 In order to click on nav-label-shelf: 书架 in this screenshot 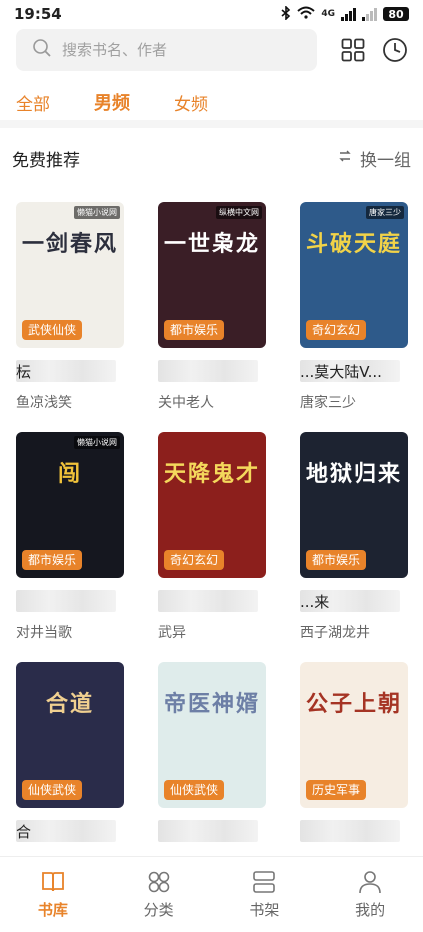, I will do `click(264, 910)`.